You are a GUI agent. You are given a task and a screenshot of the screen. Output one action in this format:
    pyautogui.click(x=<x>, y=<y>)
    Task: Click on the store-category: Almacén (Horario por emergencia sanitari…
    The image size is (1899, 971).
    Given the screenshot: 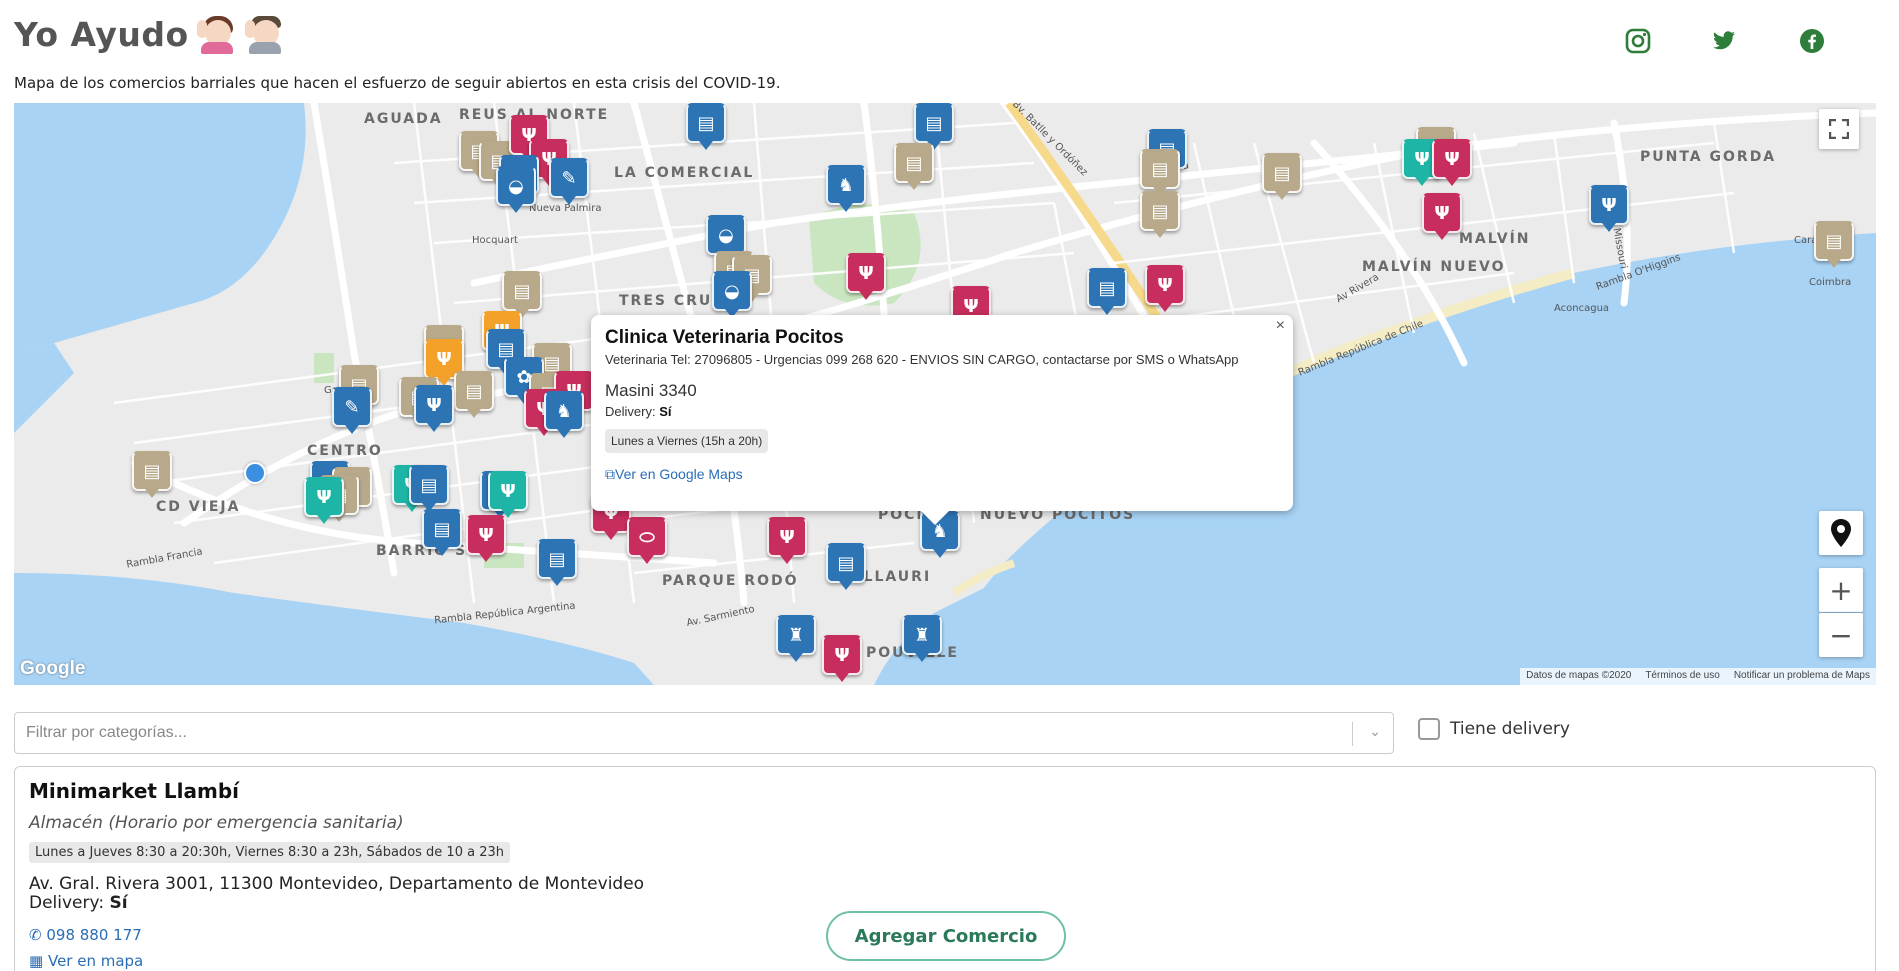 What is the action you would take?
    pyautogui.click(x=216, y=823)
    